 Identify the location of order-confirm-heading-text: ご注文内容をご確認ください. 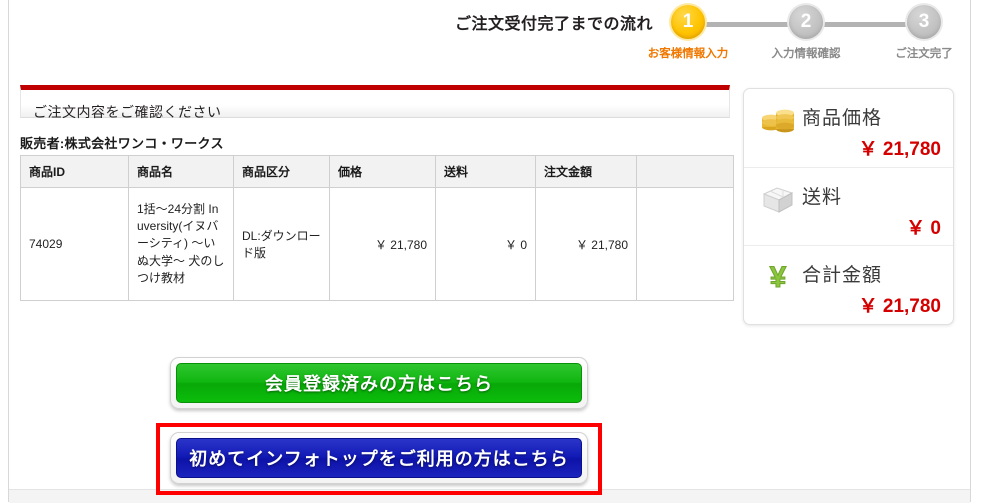
(127, 112).